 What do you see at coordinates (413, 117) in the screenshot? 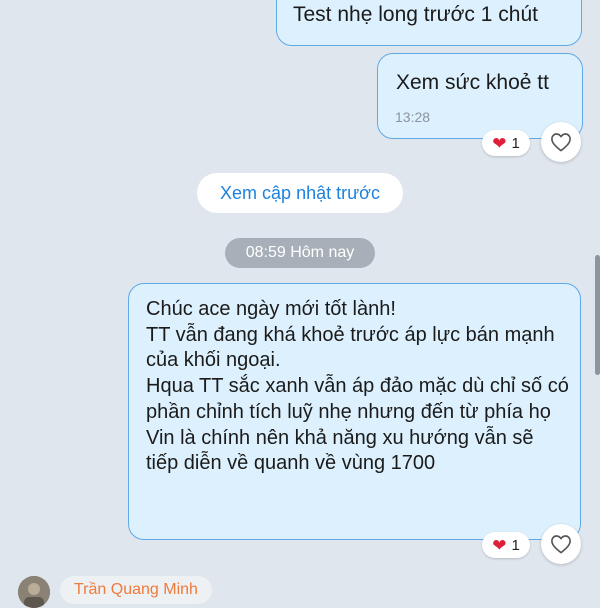
I see `message-time: 13:28` at bounding box center [413, 117].